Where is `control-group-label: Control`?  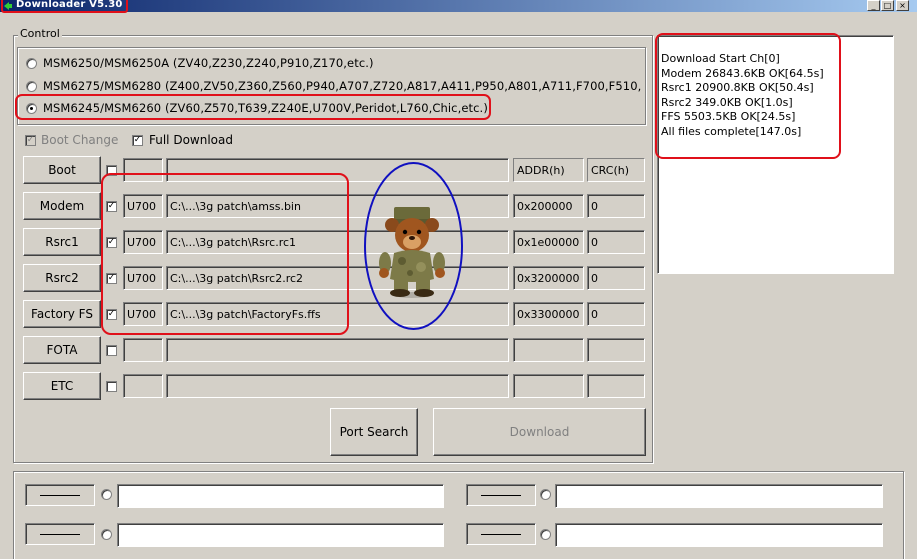
control-group-label: Control is located at coordinates (40, 33).